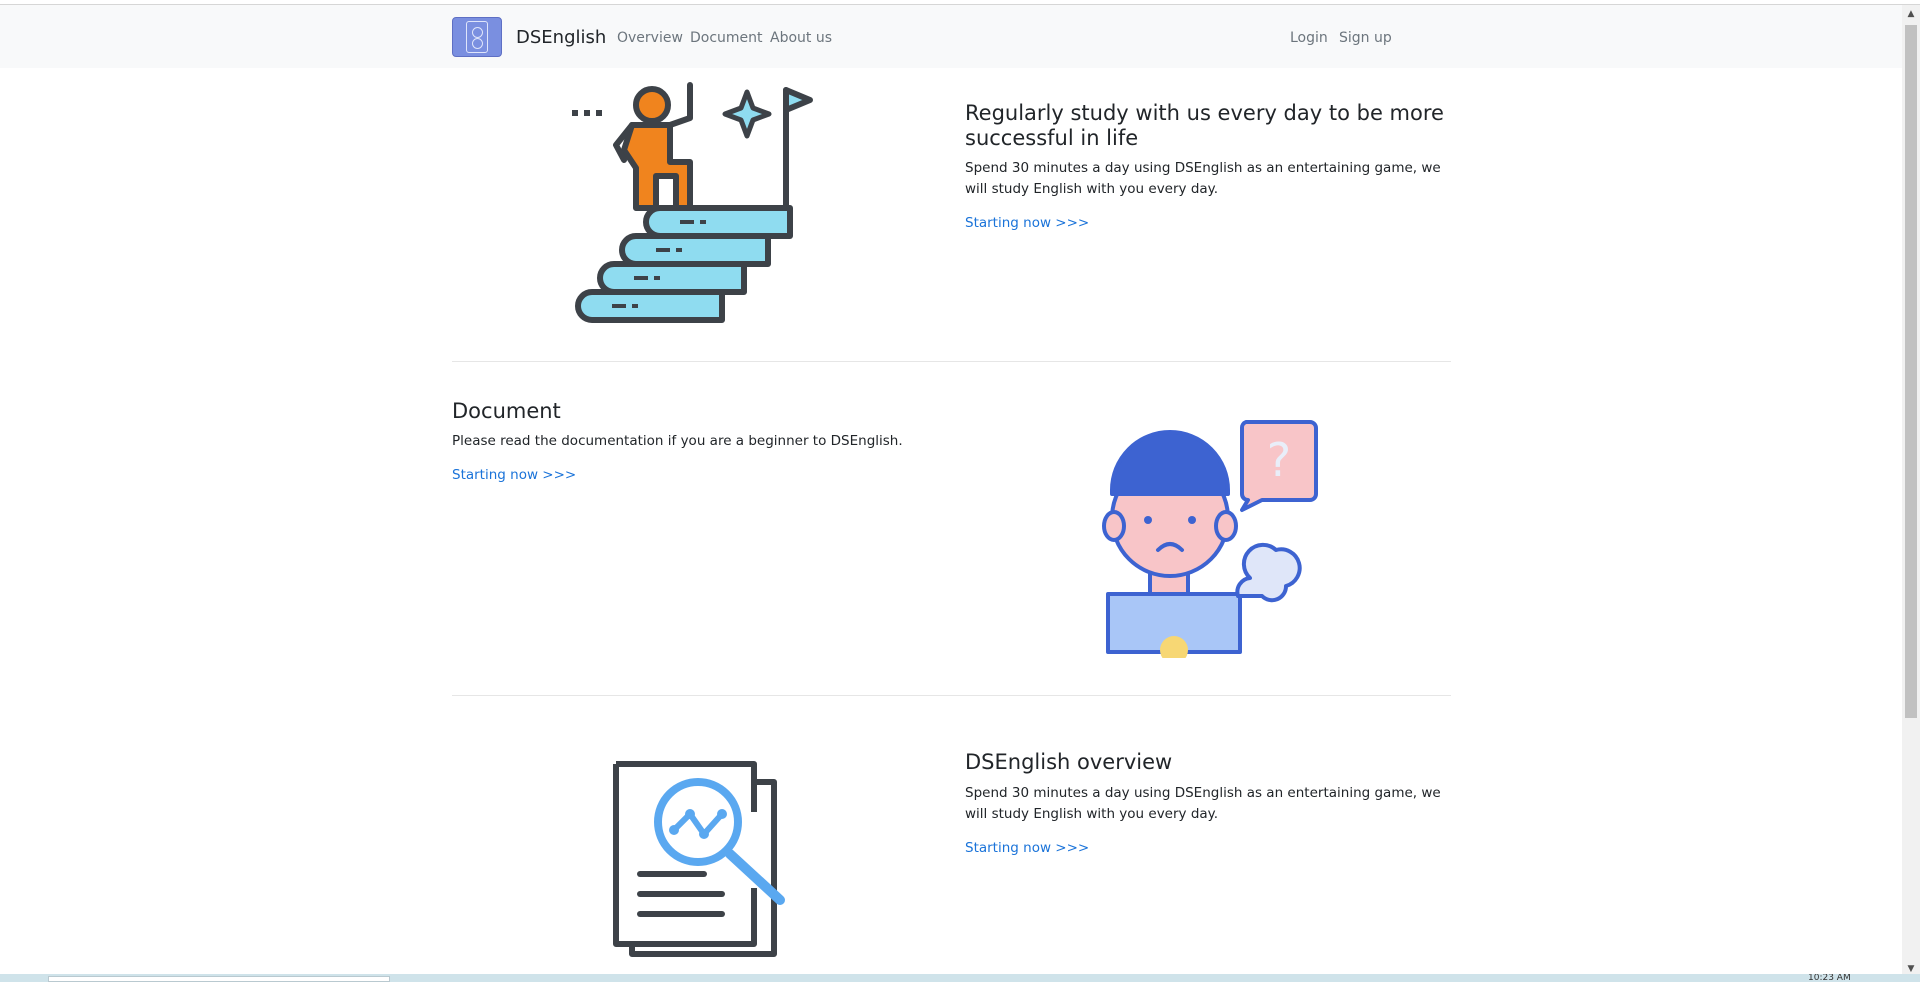 Image resolution: width=1920 pixels, height=982 pixels. What do you see at coordinates (561, 37) in the screenshot?
I see `brand-name: DSEnglish` at bounding box center [561, 37].